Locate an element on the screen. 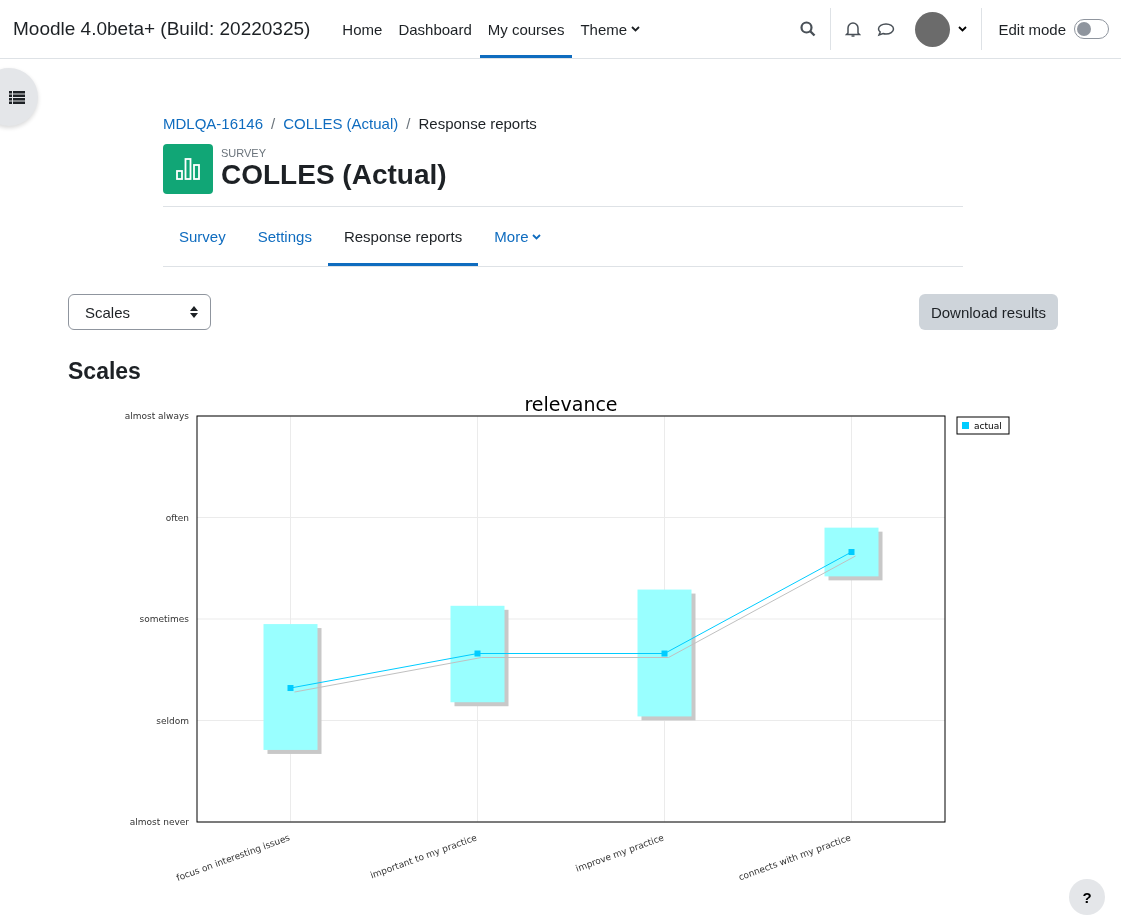  y-axis-label: seldom is located at coordinates (172, 720).